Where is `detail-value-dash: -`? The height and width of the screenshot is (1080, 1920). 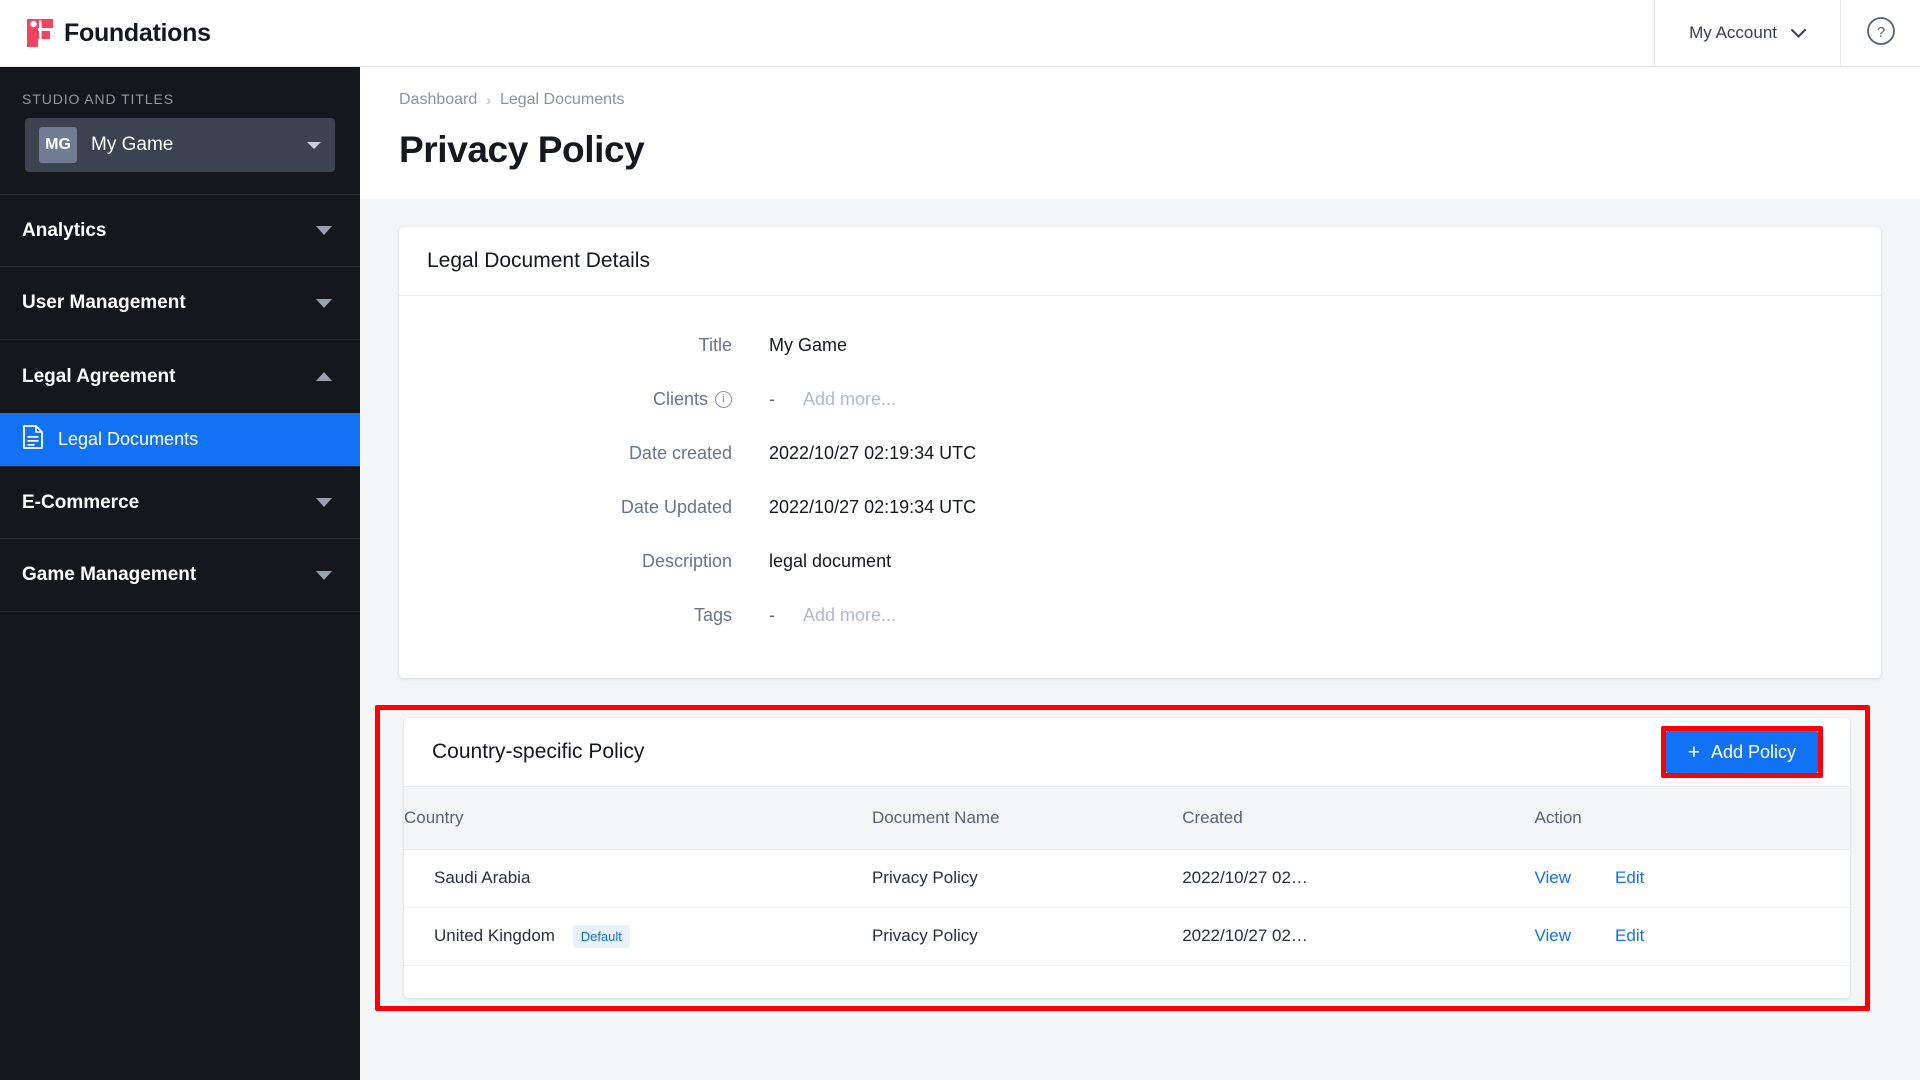
detail-value-dash: - is located at coordinates (772, 614).